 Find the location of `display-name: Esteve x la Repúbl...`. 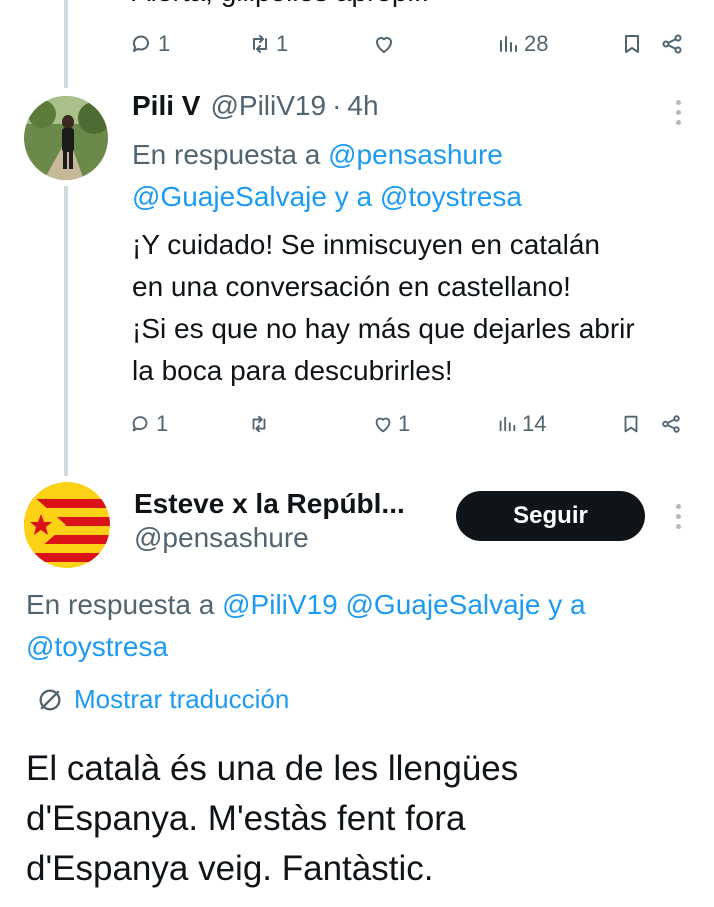

display-name: Esteve x la Repúbl... is located at coordinates (269, 504).